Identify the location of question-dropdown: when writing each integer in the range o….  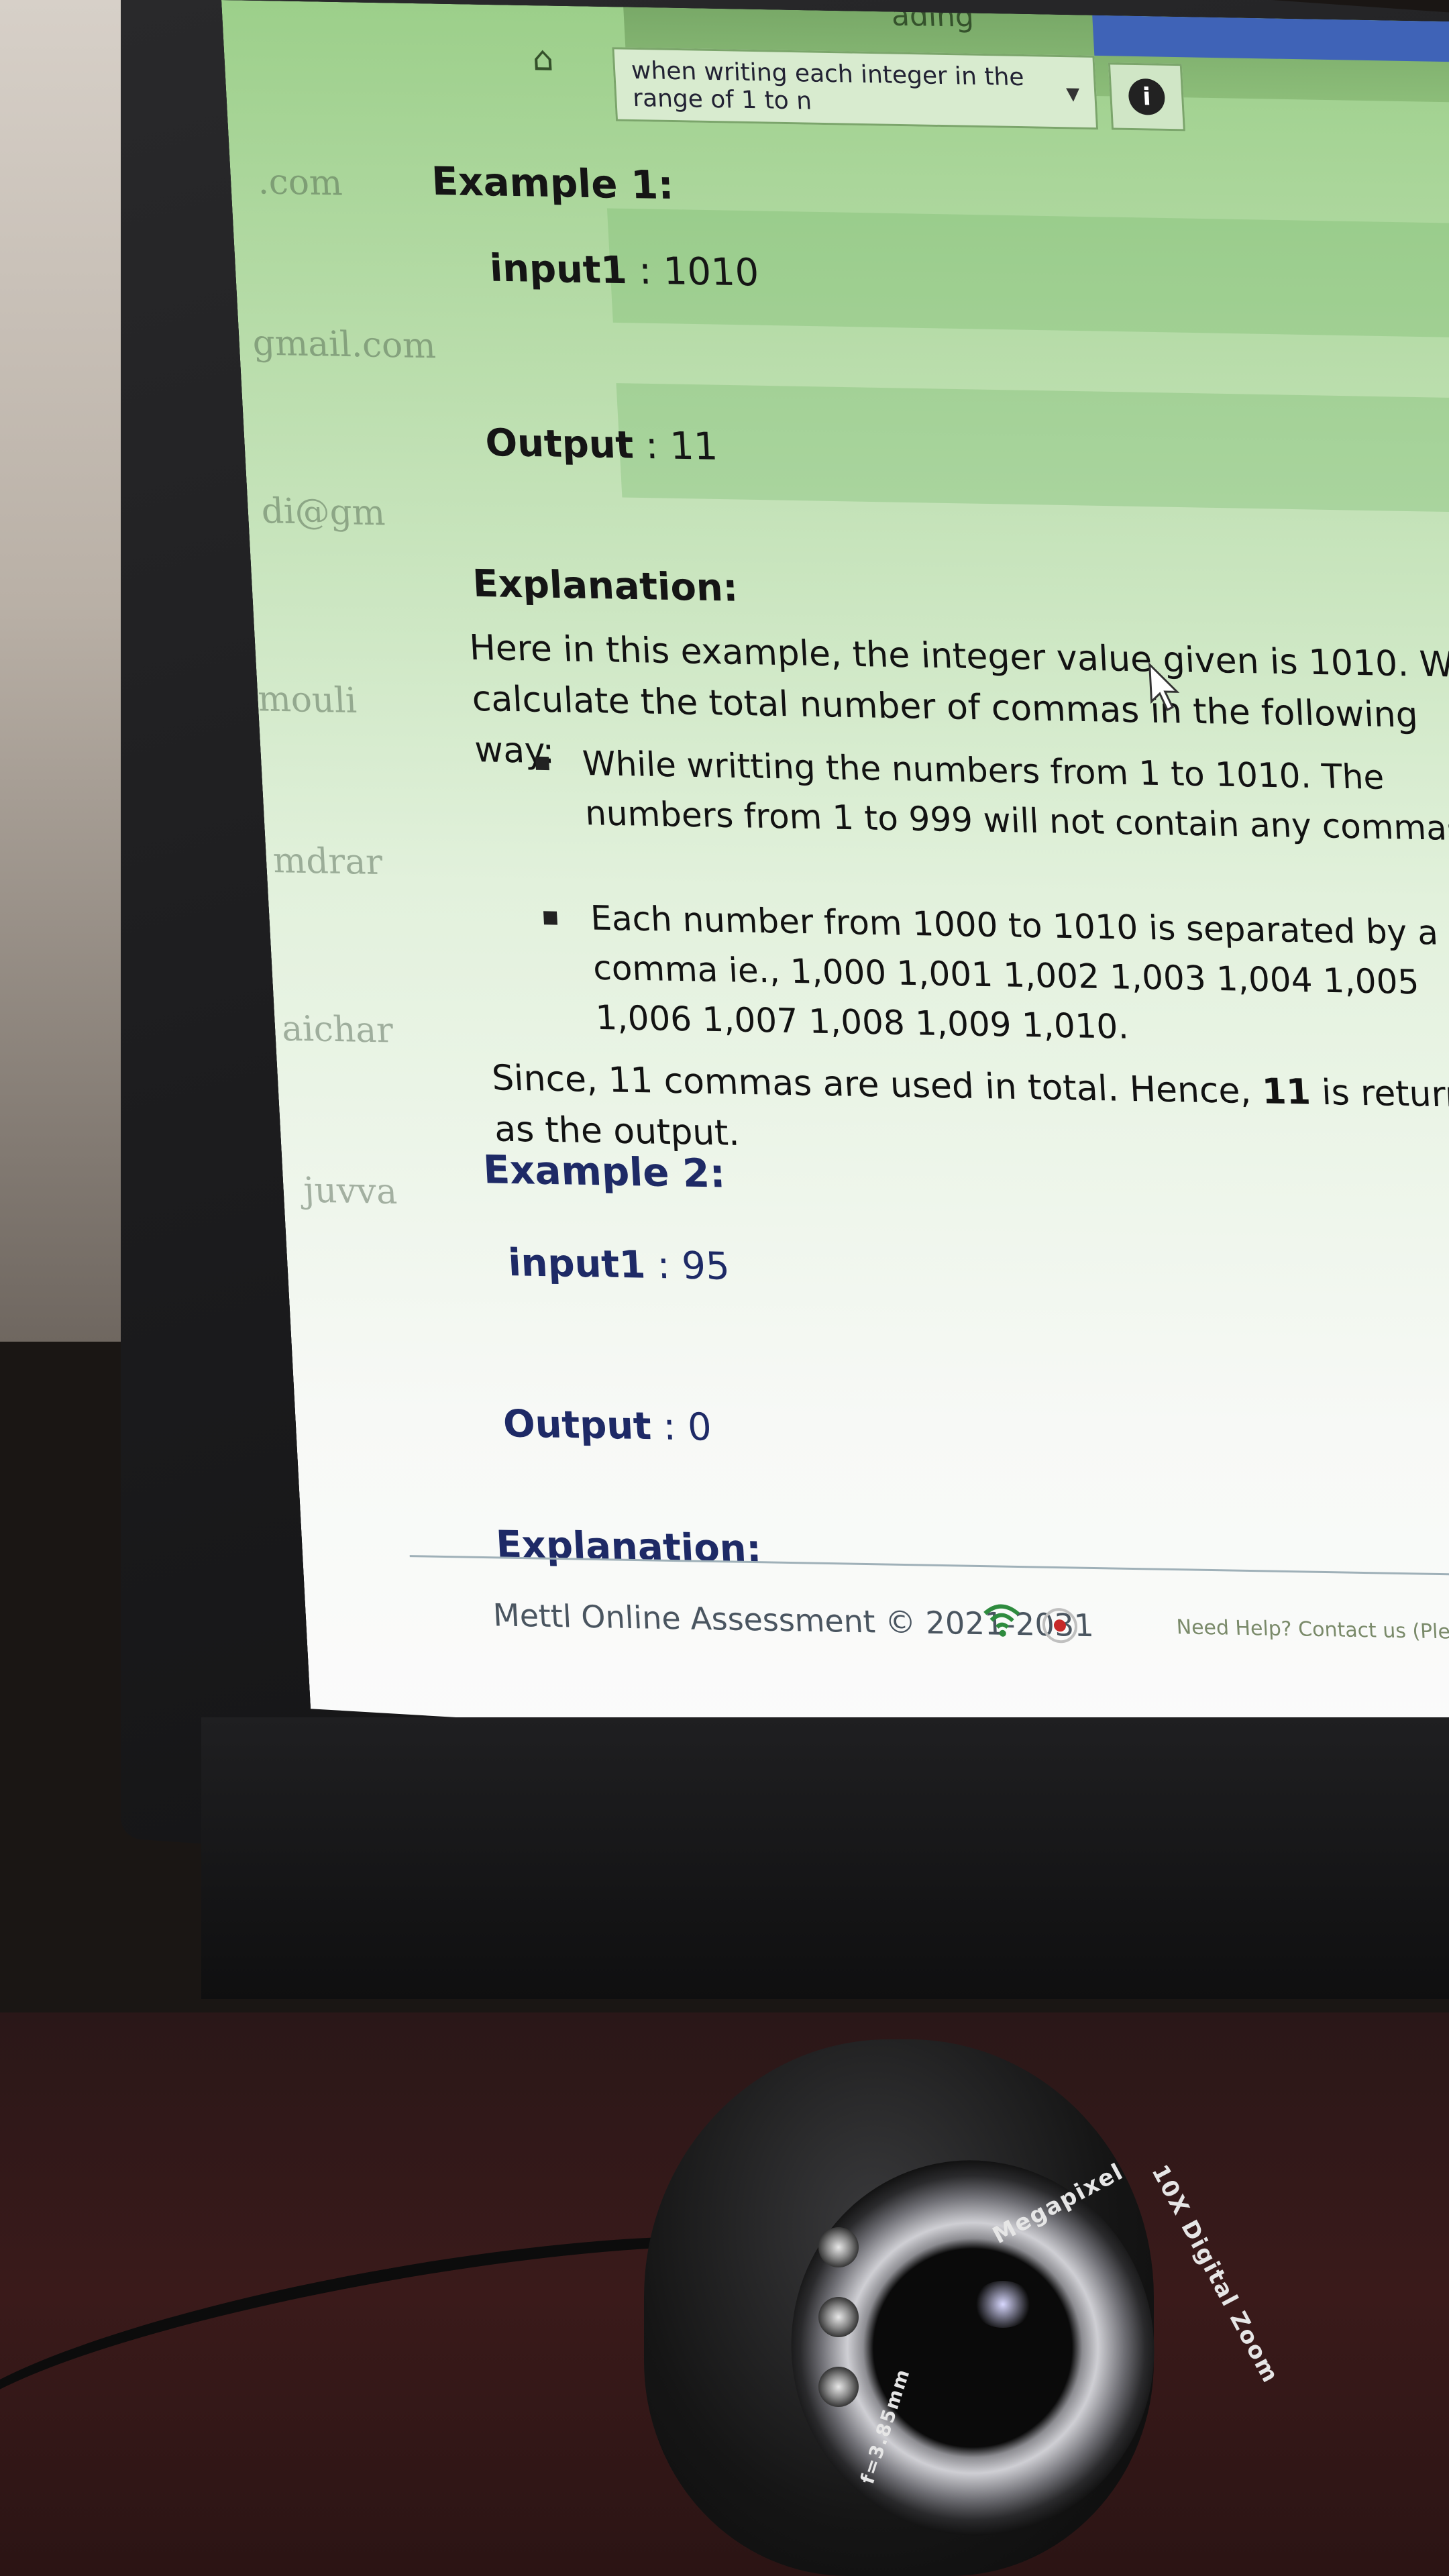
(855, 88).